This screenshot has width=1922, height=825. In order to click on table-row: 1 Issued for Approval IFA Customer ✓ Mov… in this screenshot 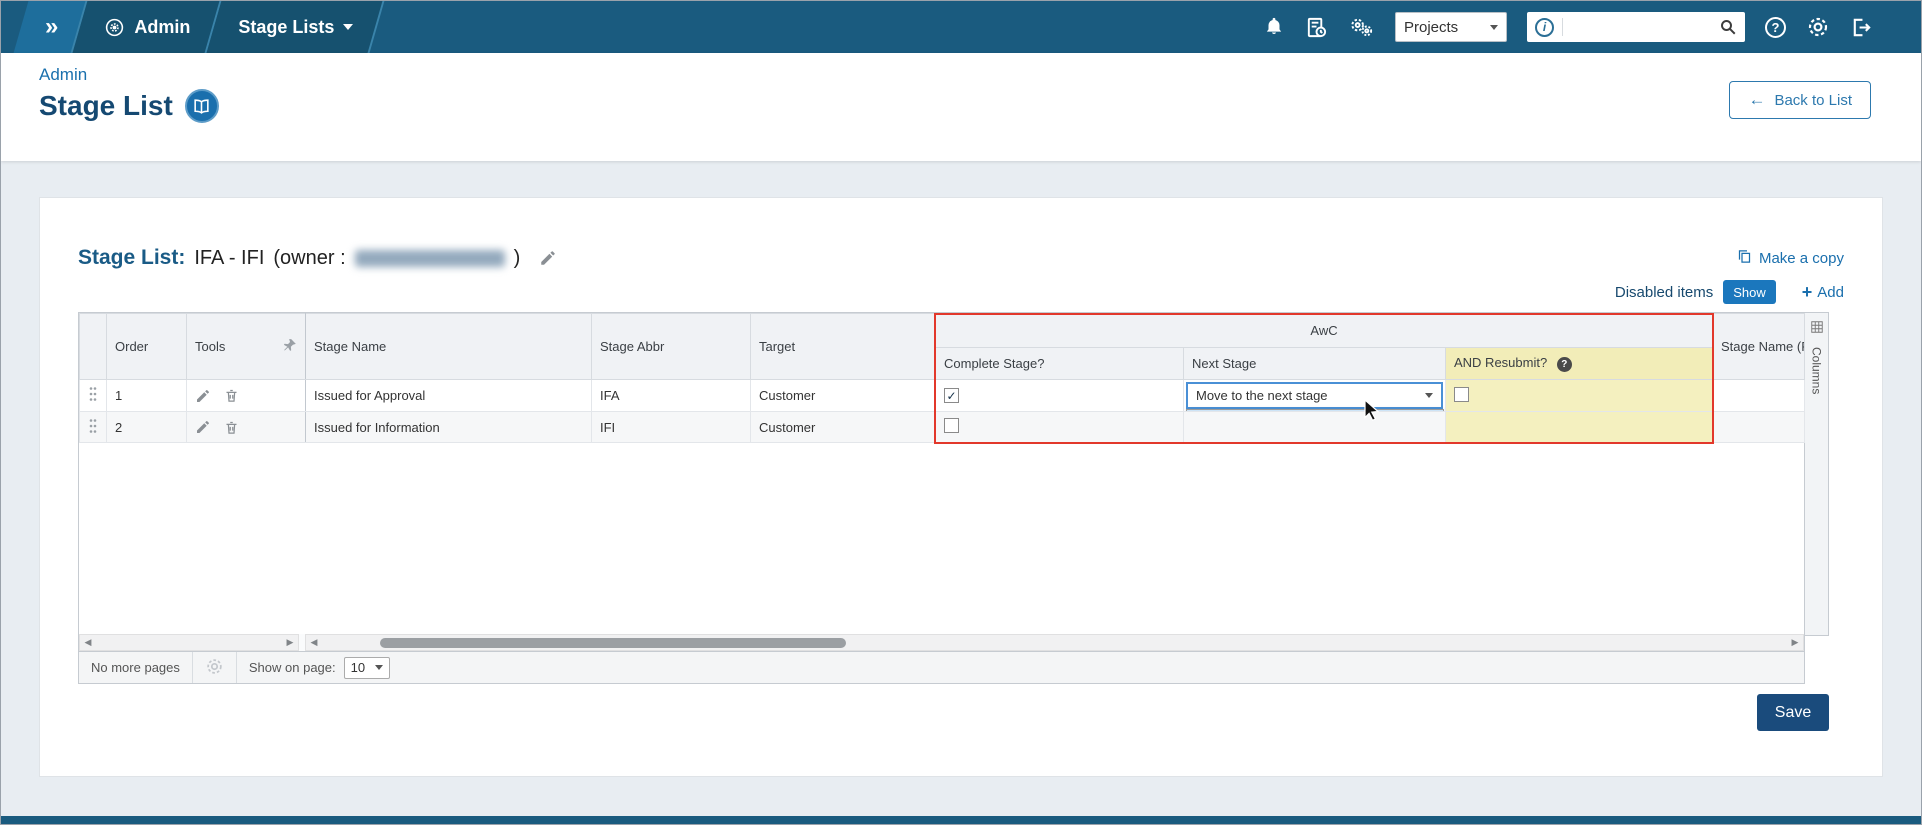, I will do `click(942, 395)`.